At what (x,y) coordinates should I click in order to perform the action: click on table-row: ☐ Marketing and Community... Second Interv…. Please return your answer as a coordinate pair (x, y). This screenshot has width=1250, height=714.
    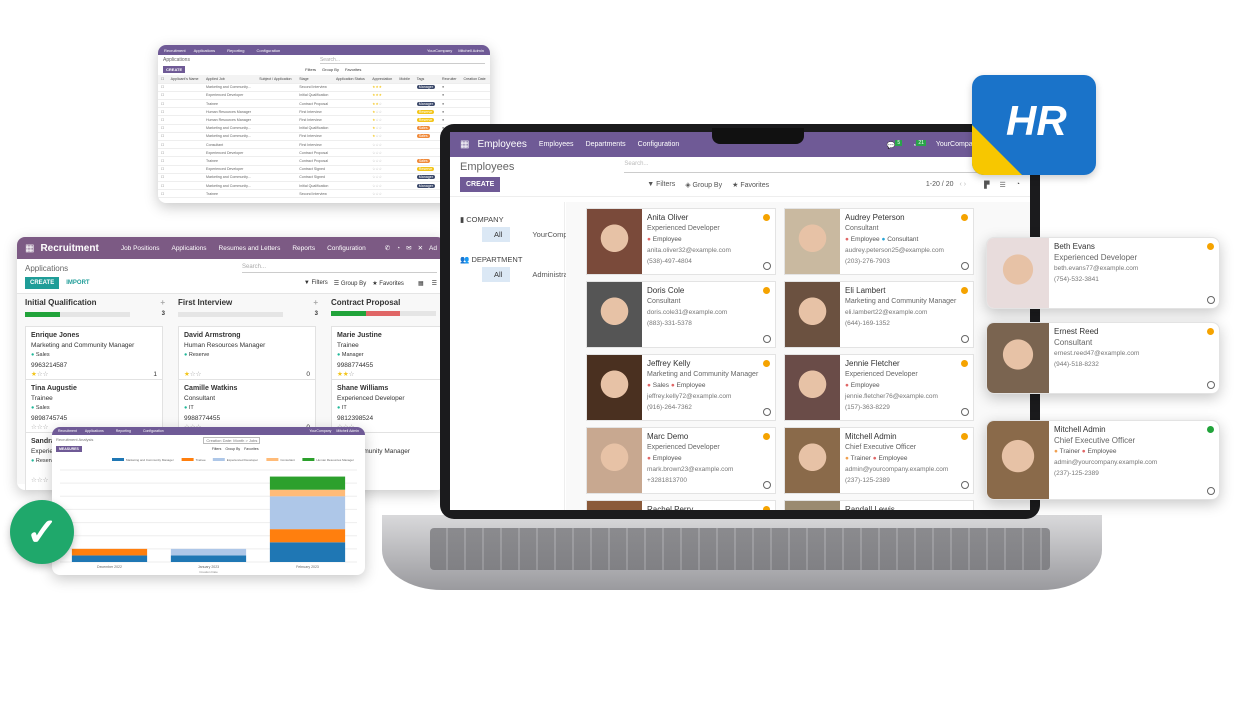
    Looking at the image, I should click on (324, 87).